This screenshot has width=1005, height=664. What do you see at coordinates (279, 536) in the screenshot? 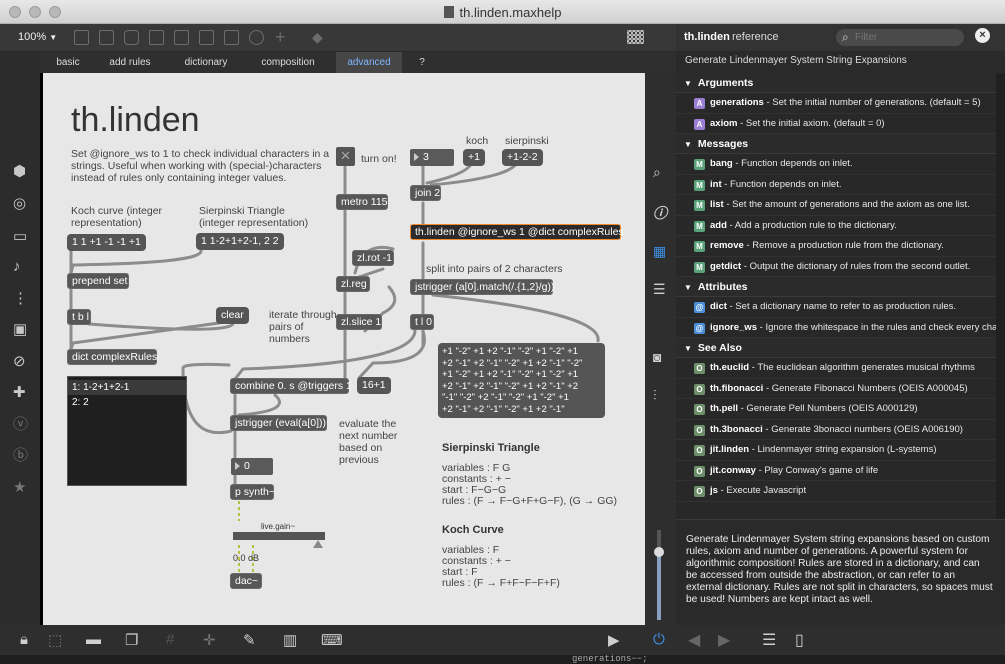
I see `live-gain-slider` at bounding box center [279, 536].